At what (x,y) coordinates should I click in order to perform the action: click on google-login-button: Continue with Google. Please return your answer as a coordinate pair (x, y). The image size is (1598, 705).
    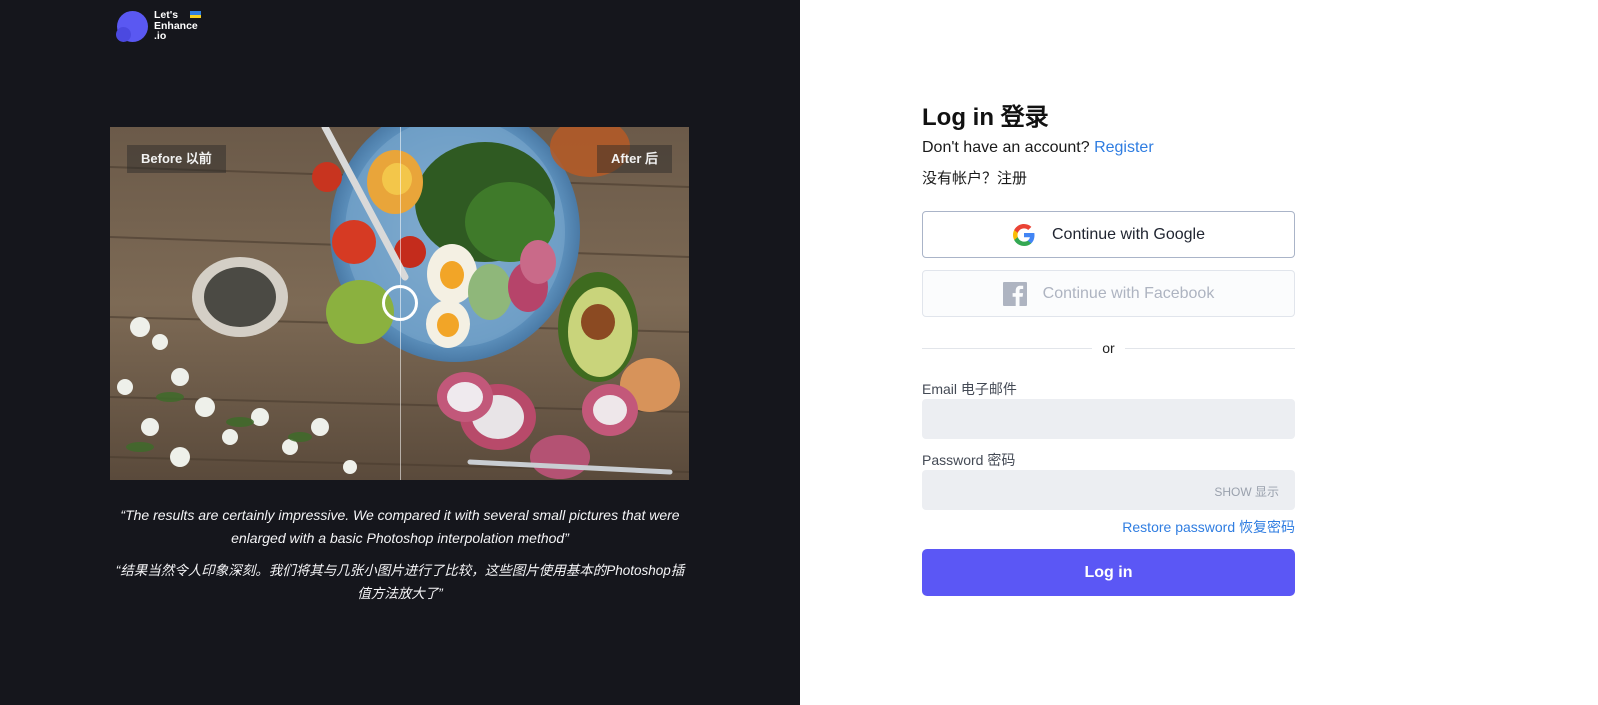
    Looking at the image, I should click on (1108, 234).